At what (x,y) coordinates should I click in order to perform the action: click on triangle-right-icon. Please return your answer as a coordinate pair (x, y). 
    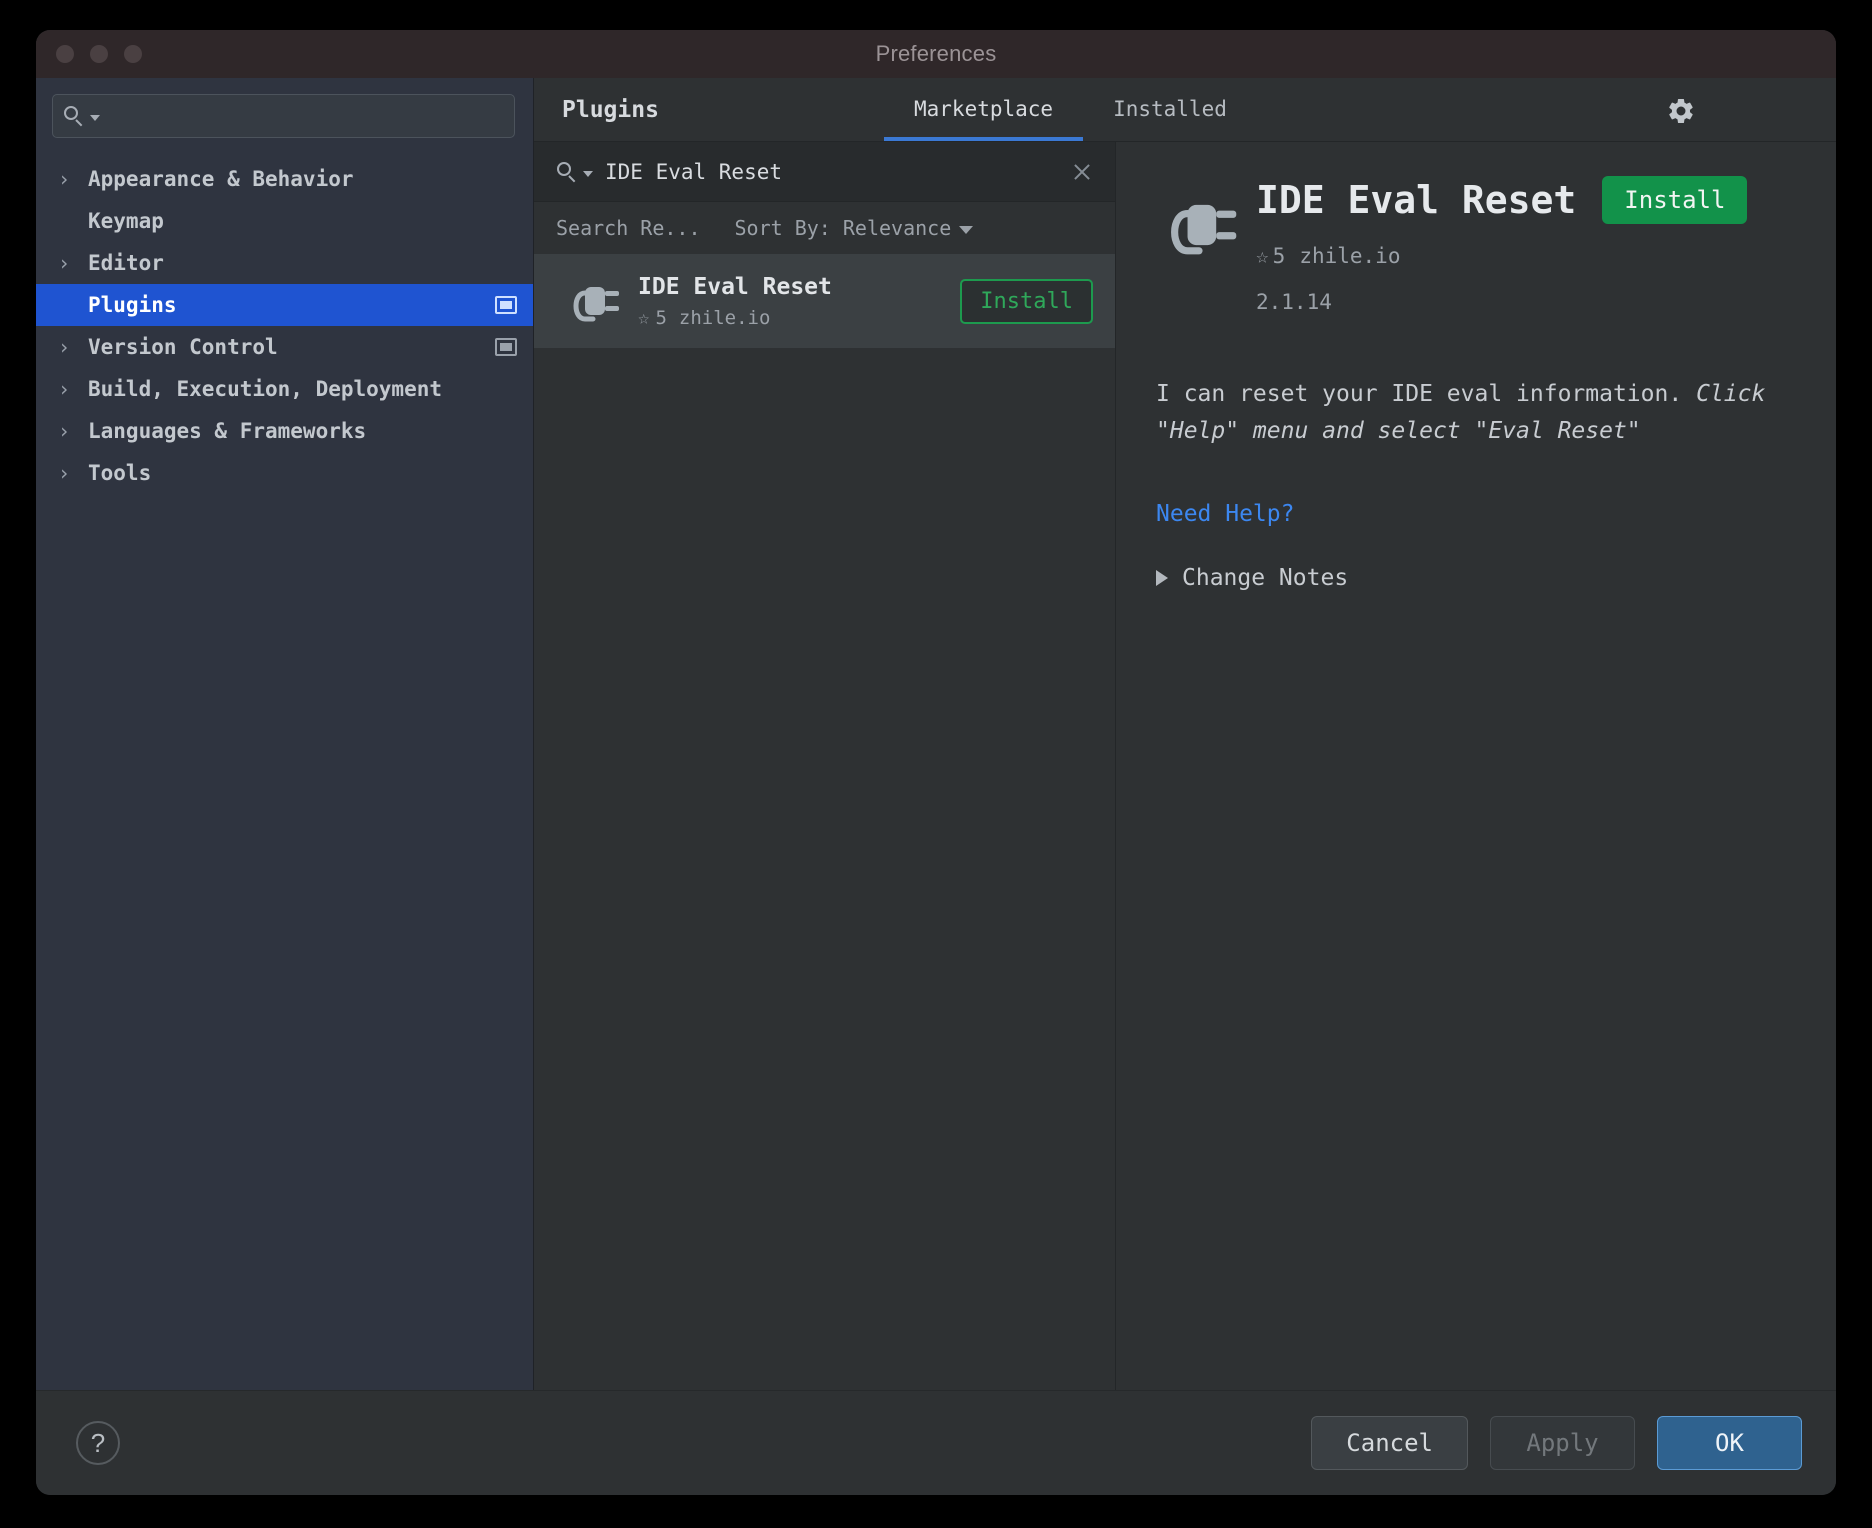
    Looking at the image, I should click on (1162, 577).